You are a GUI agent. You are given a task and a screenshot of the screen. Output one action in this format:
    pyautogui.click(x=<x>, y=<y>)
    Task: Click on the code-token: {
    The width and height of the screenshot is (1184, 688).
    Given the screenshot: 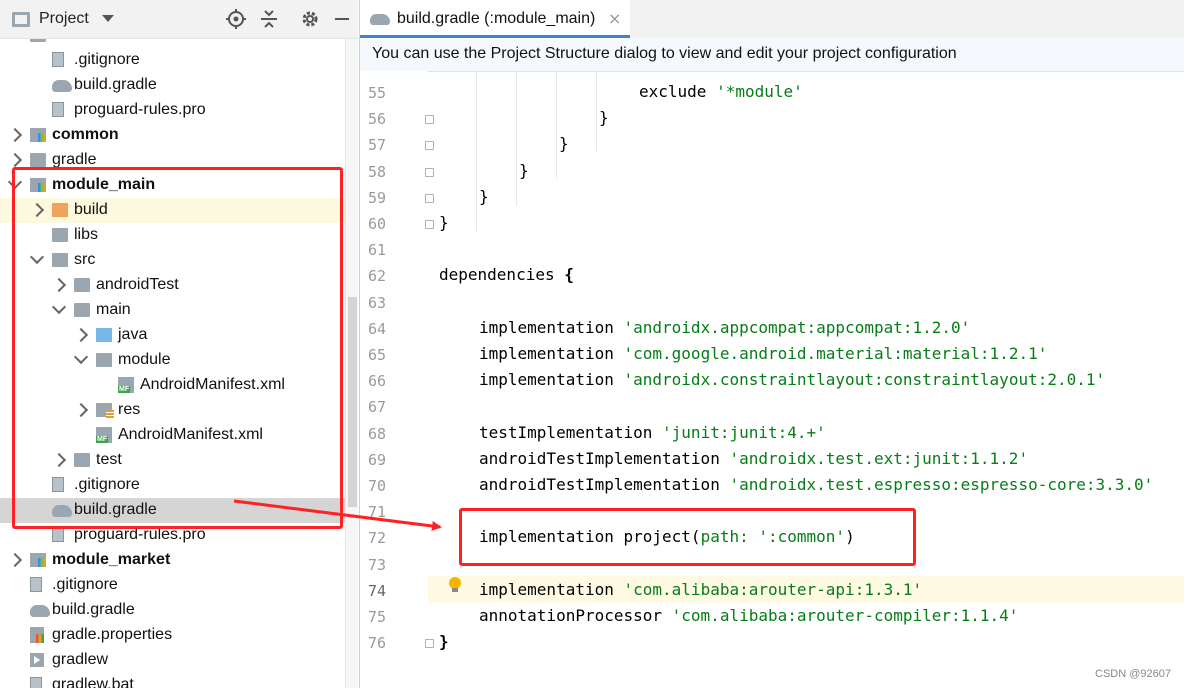 What is the action you would take?
    pyautogui.click(x=569, y=275)
    